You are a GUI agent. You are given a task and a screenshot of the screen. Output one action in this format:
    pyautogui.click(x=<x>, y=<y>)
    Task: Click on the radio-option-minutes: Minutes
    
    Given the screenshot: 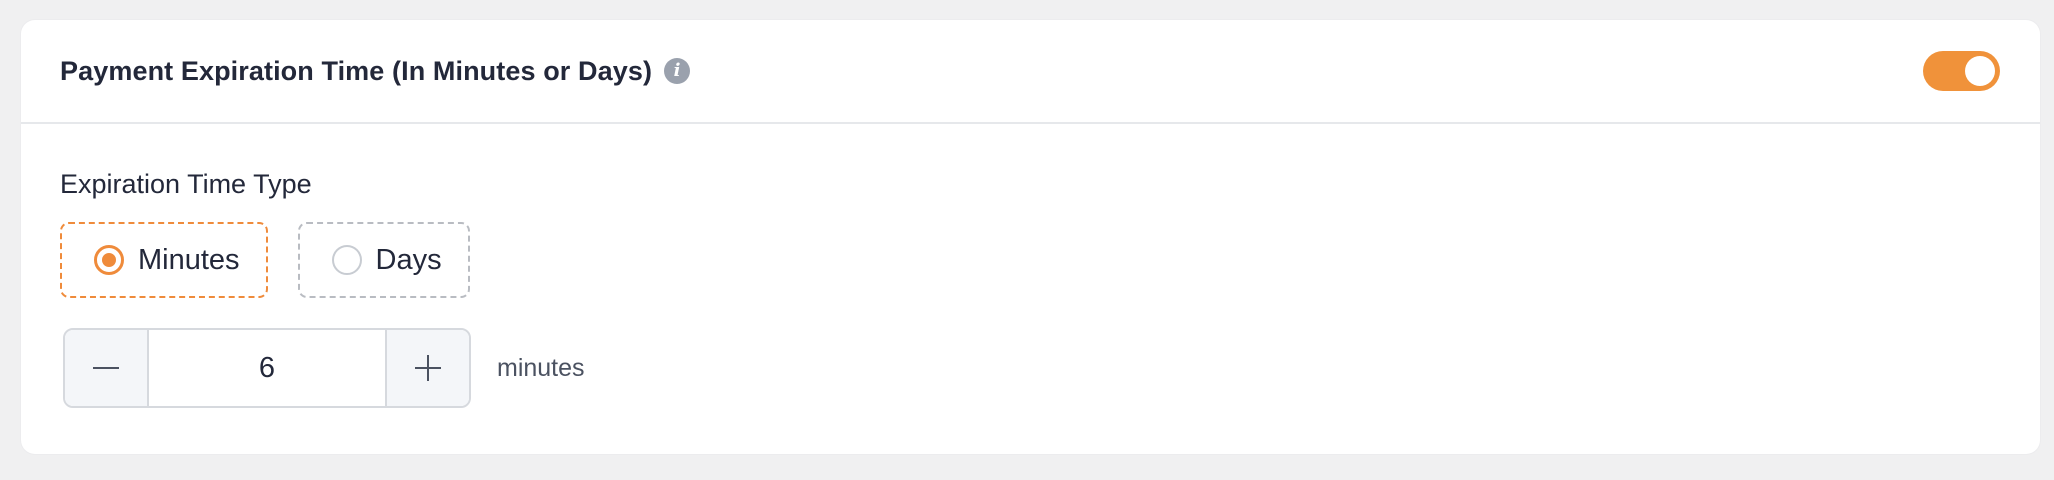 What is the action you would take?
    pyautogui.click(x=164, y=260)
    